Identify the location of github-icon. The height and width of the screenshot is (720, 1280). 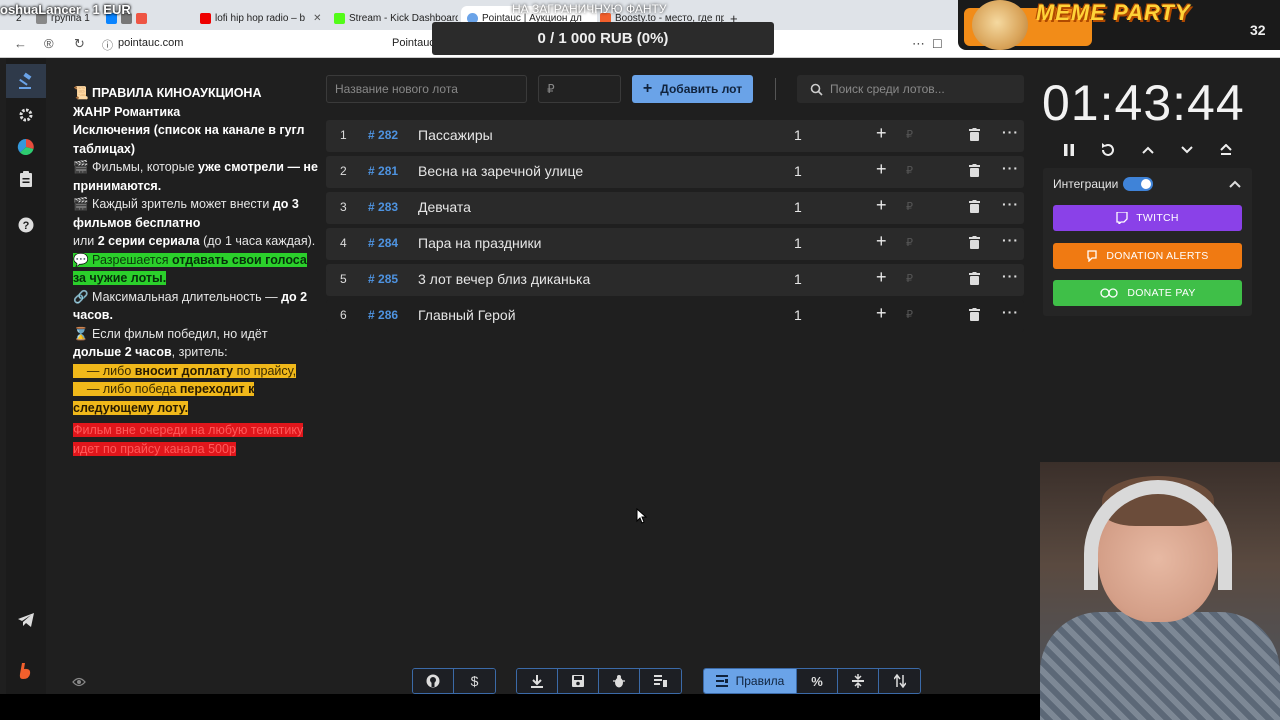
(433, 681).